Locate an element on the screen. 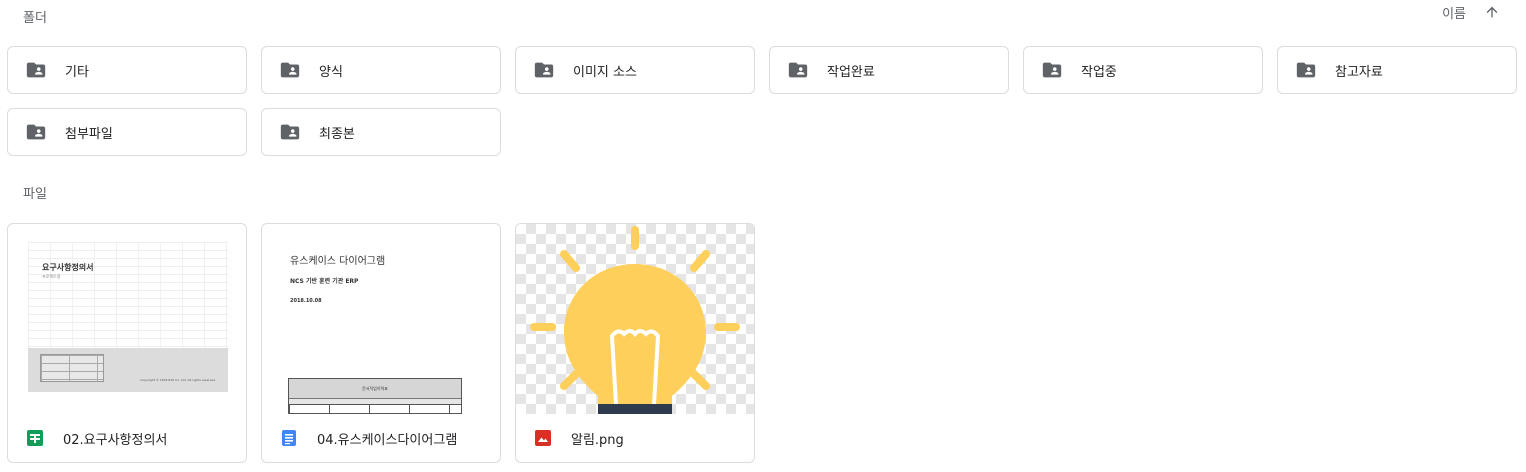 This screenshot has width=1526, height=472. folder-card: 양식 is located at coordinates (381, 70).